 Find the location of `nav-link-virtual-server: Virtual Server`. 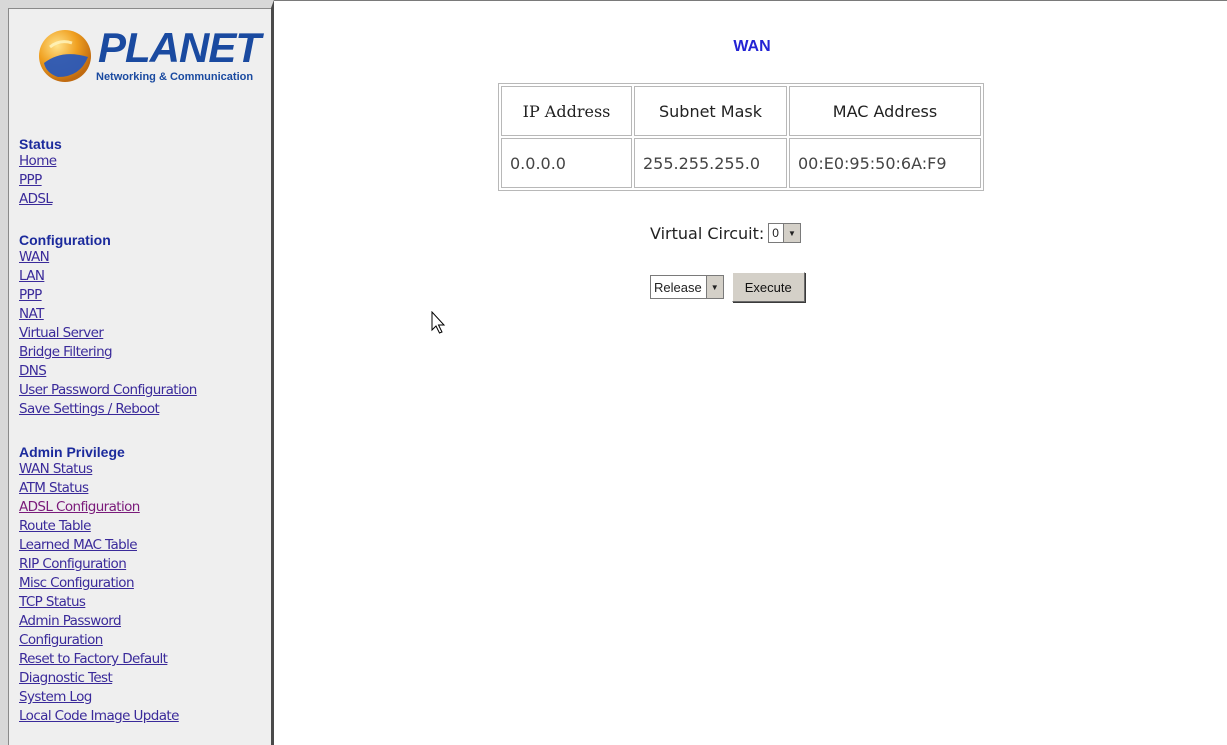

nav-link-virtual-server: Virtual Server is located at coordinates (108, 333).